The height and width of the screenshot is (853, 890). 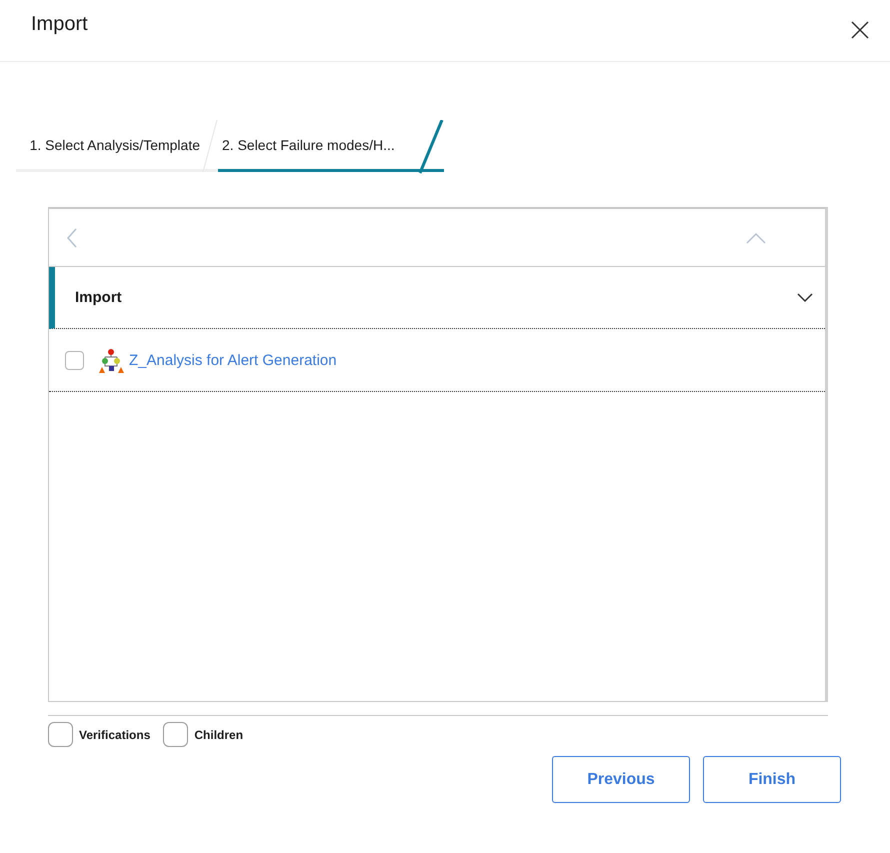 What do you see at coordinates (805, 297) in the screenshot?
I see `chevron-down-icon` at bounding box center [805, 297].